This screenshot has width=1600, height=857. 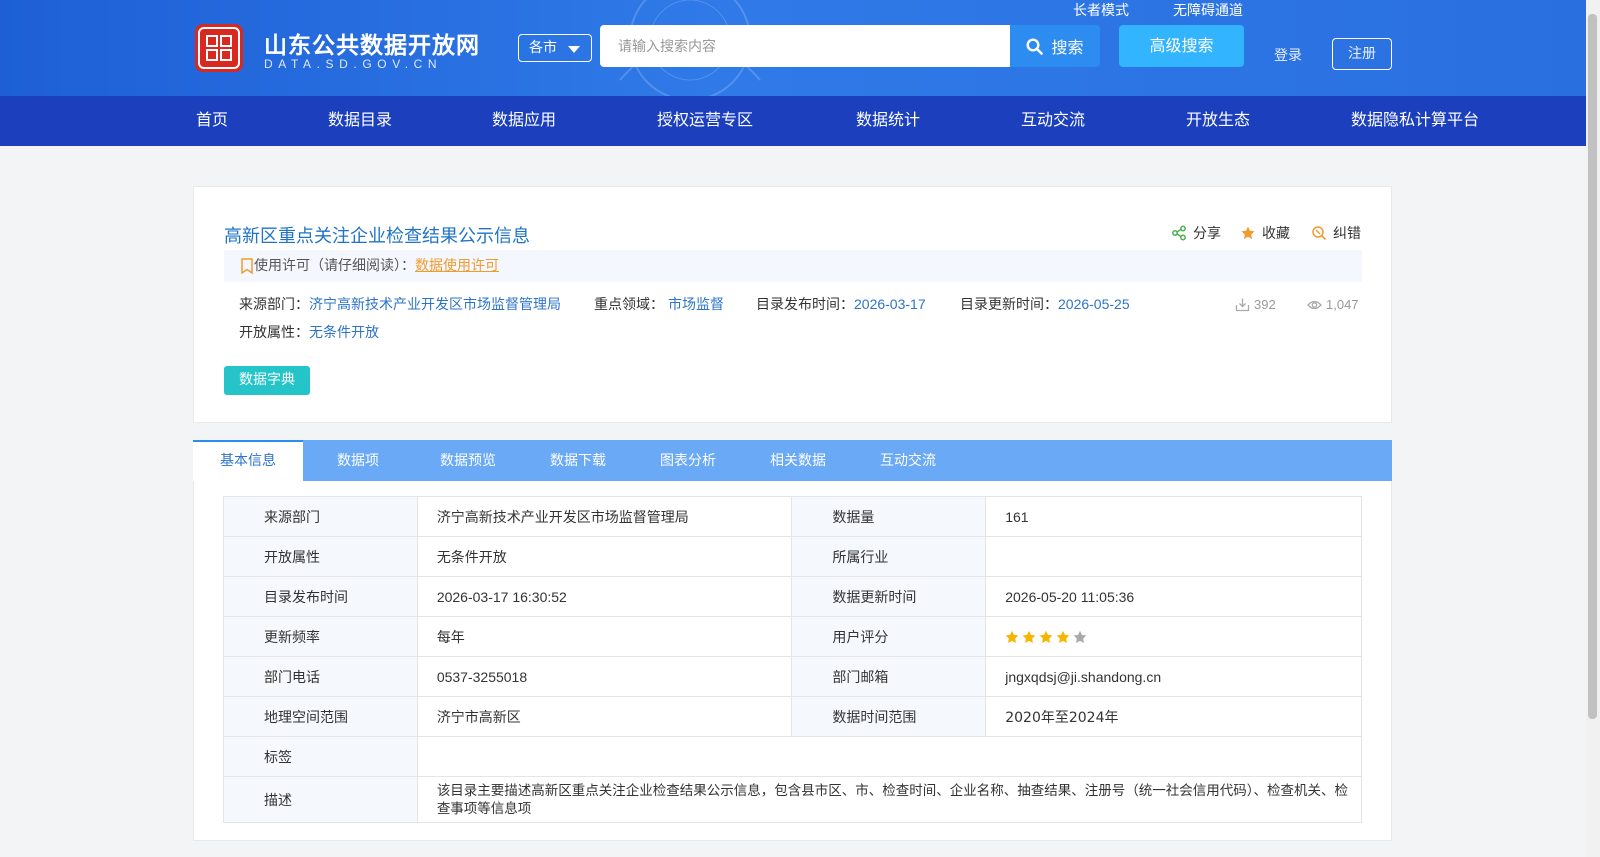 What do you see at coordinates (805, 46) in the screenshot?
I see `search-input` at bounding box center [805, 46].